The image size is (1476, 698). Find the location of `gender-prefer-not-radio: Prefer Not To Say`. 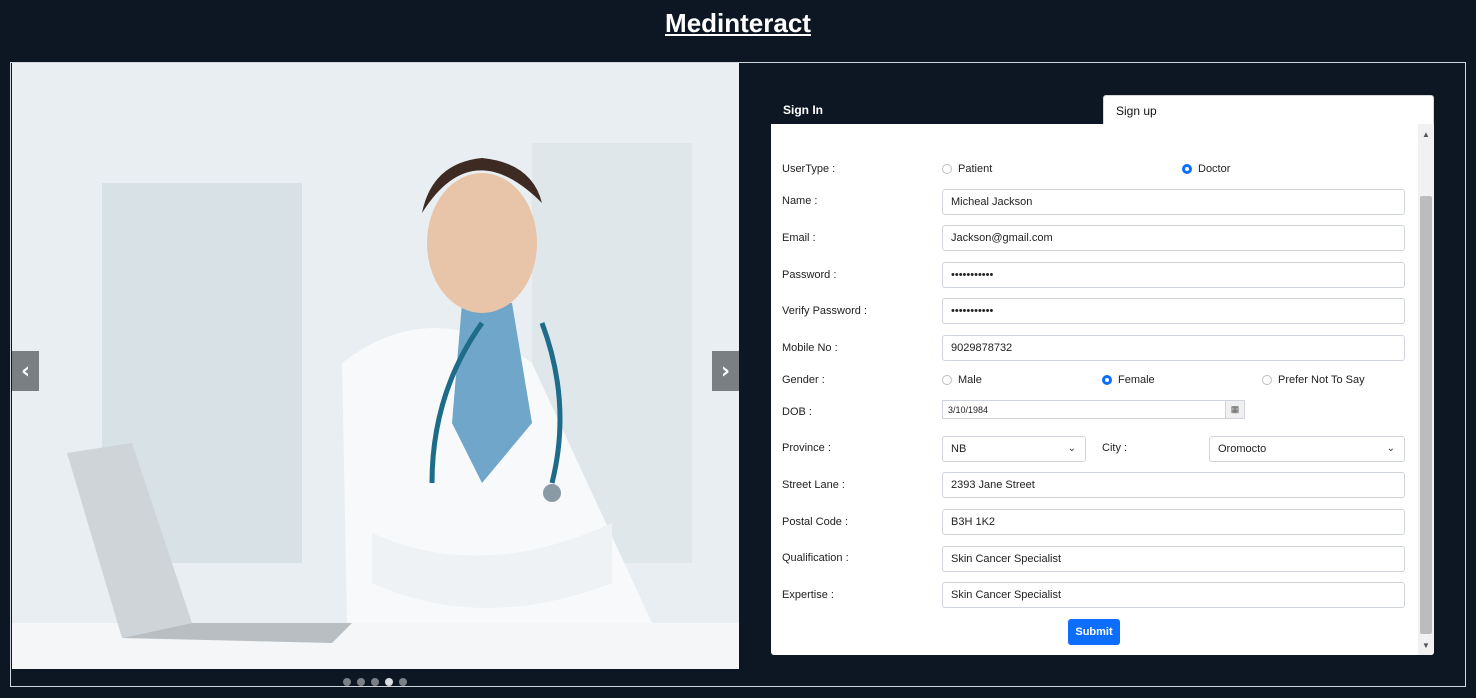

gender-prefer-not-radio: Prefer Not To Say is located at coordinates (1313, 380).